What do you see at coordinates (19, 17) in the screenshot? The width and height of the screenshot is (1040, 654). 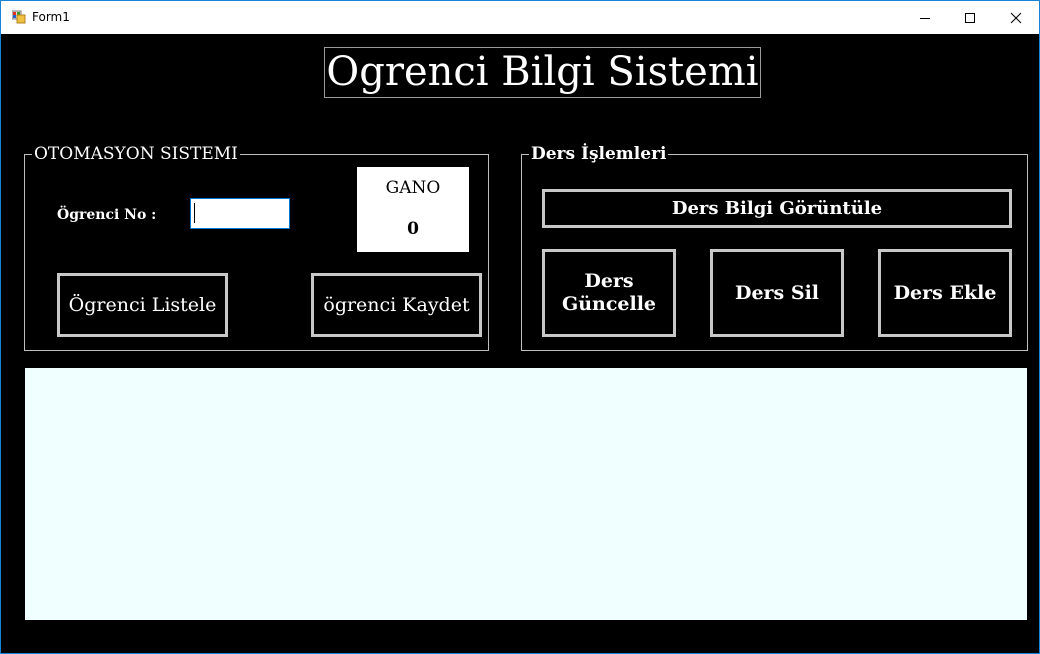 I see `winforms-app-icon` at bounding box center [19, 17].